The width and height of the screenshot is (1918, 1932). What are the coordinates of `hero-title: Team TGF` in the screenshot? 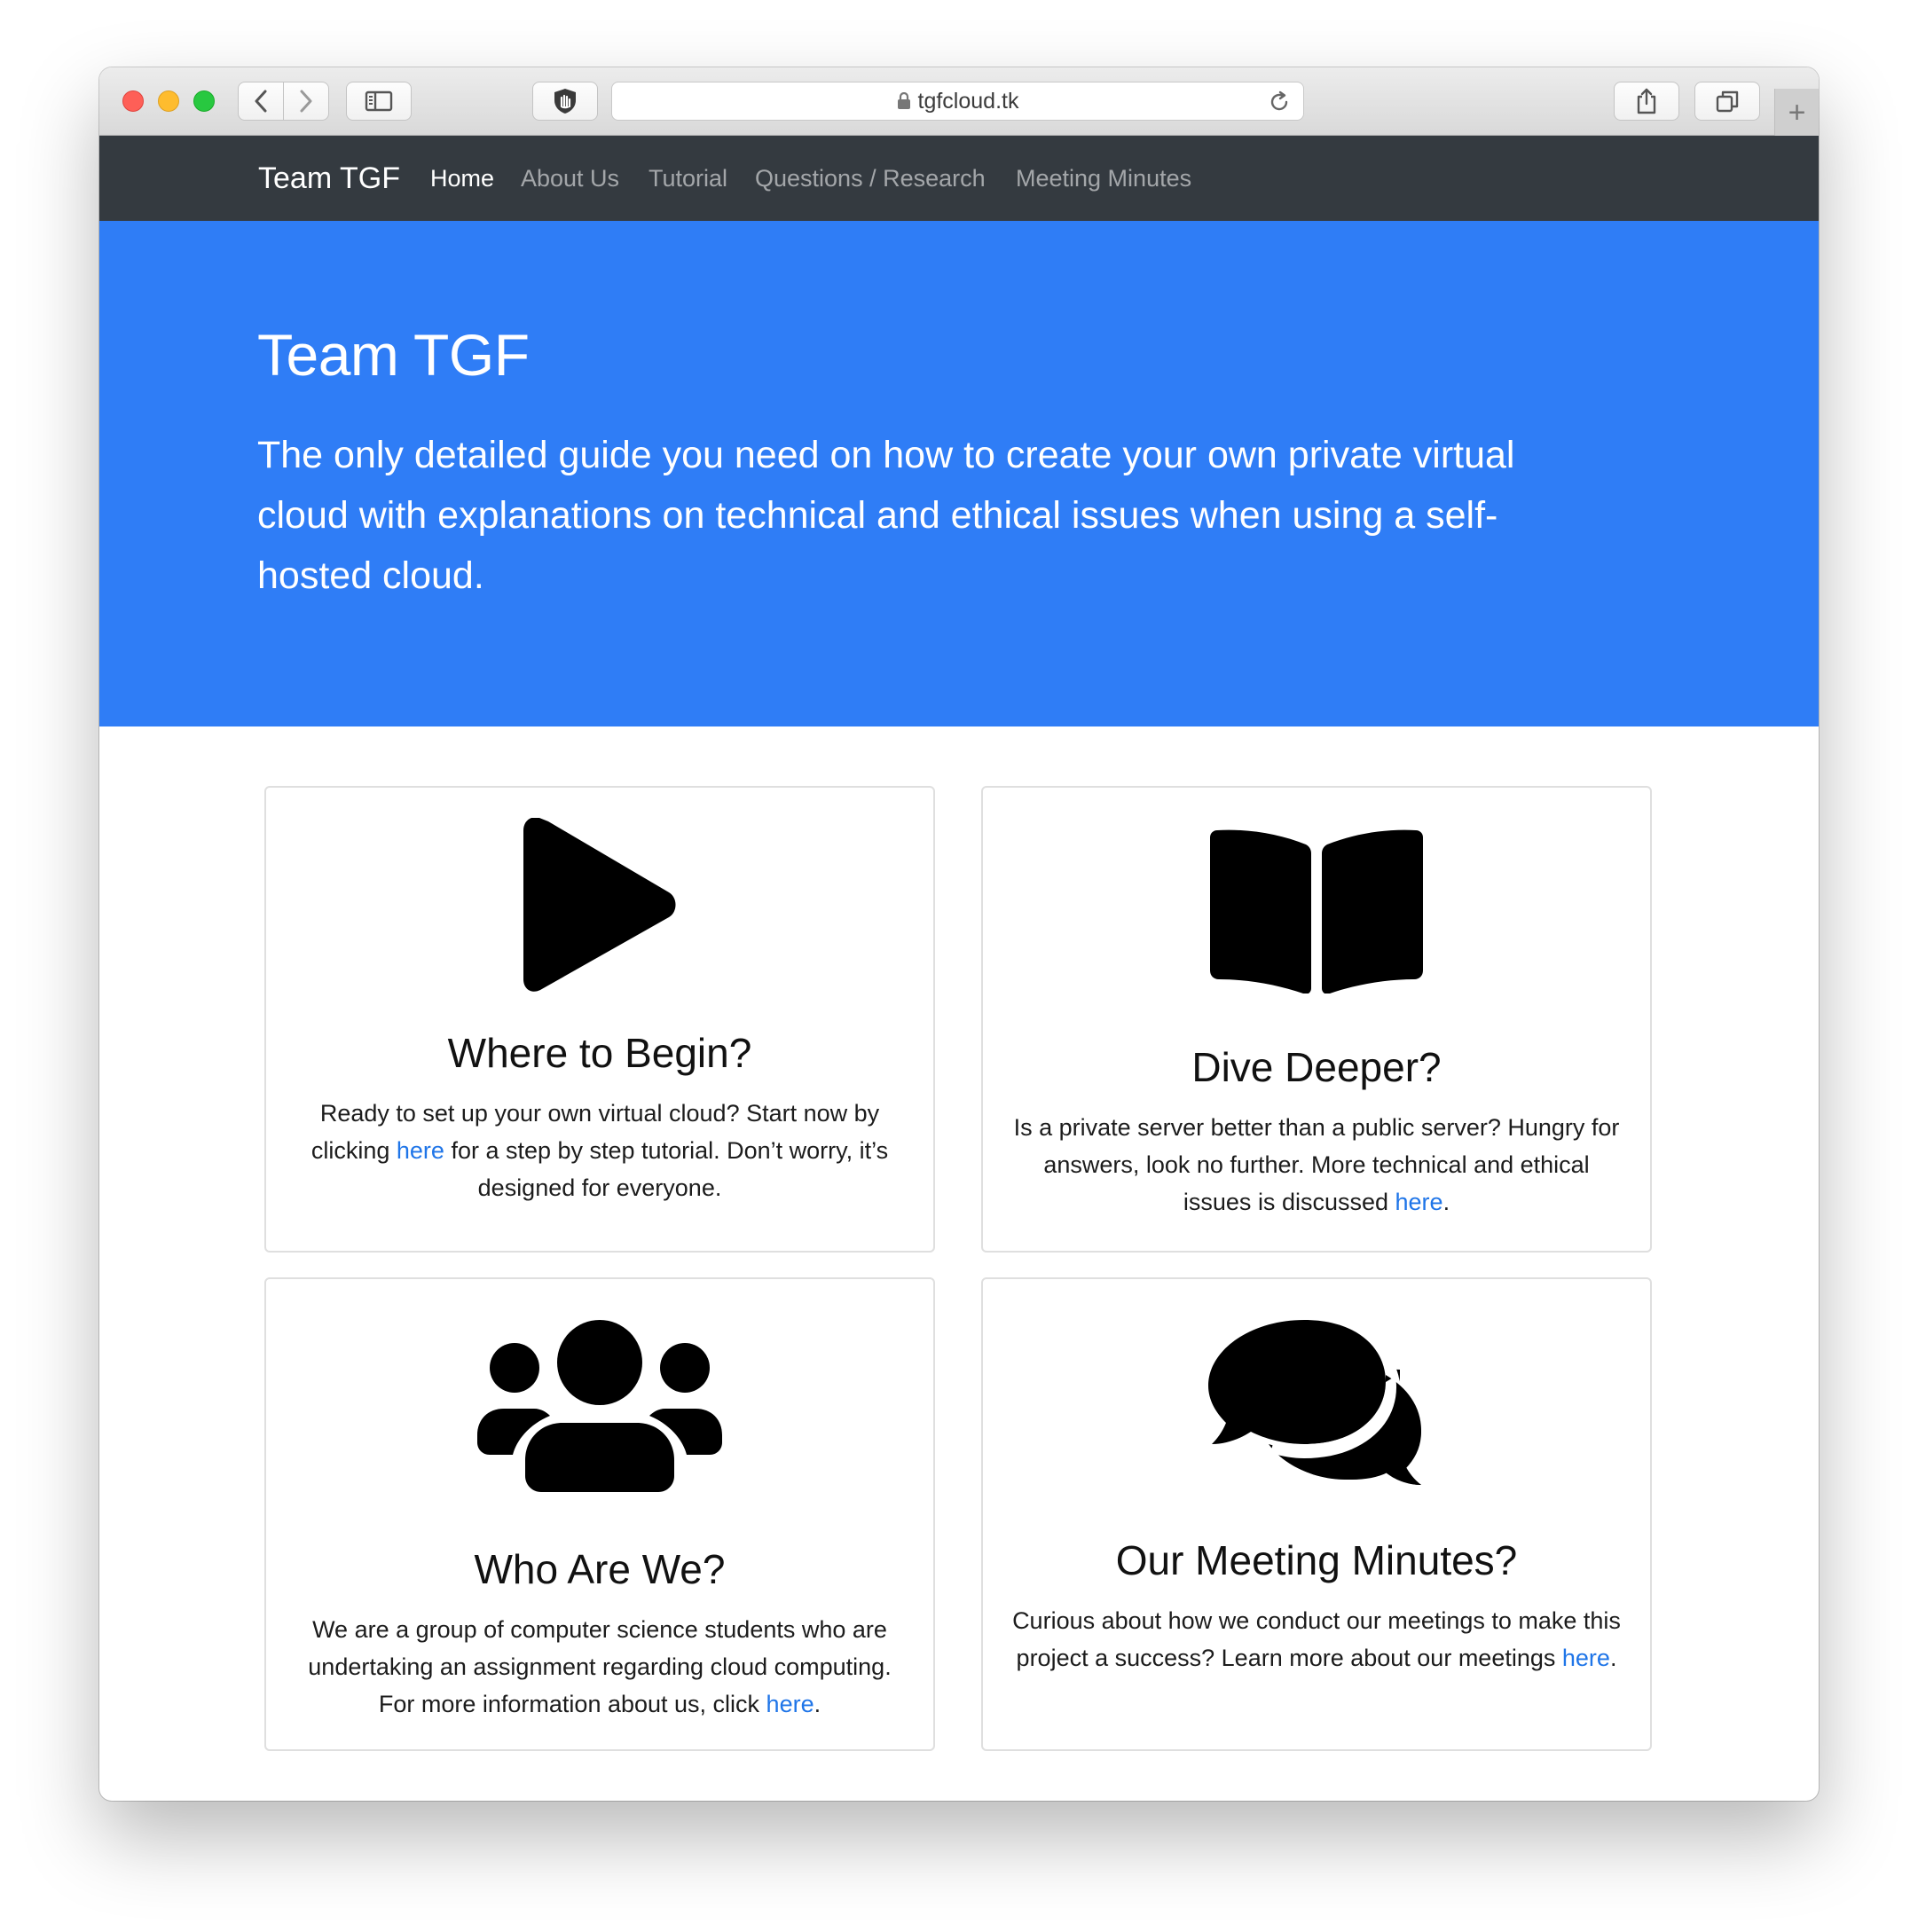 It's located at (393, 355).